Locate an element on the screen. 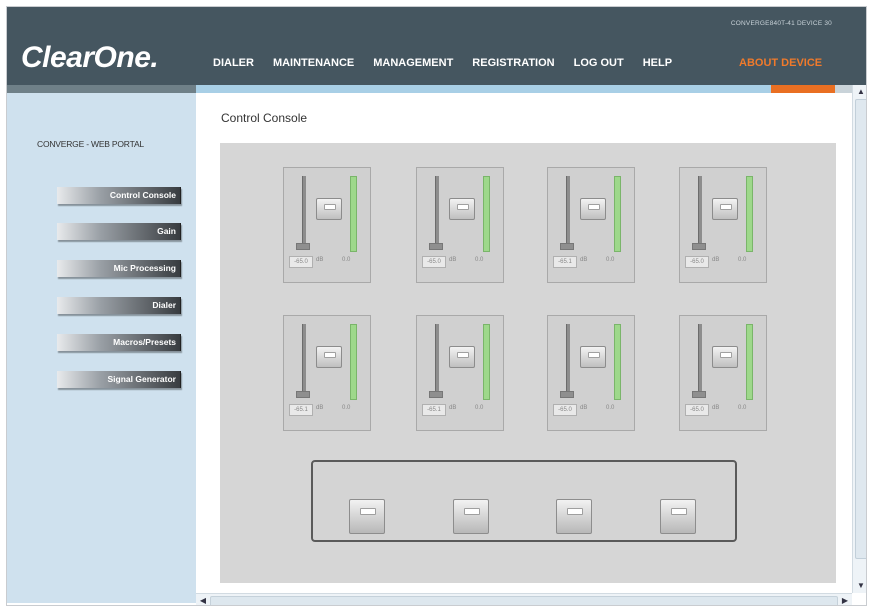 The height and width of the screenshot is (612, 871). sub-header-blue-bar is located at coordinates (483, 89).